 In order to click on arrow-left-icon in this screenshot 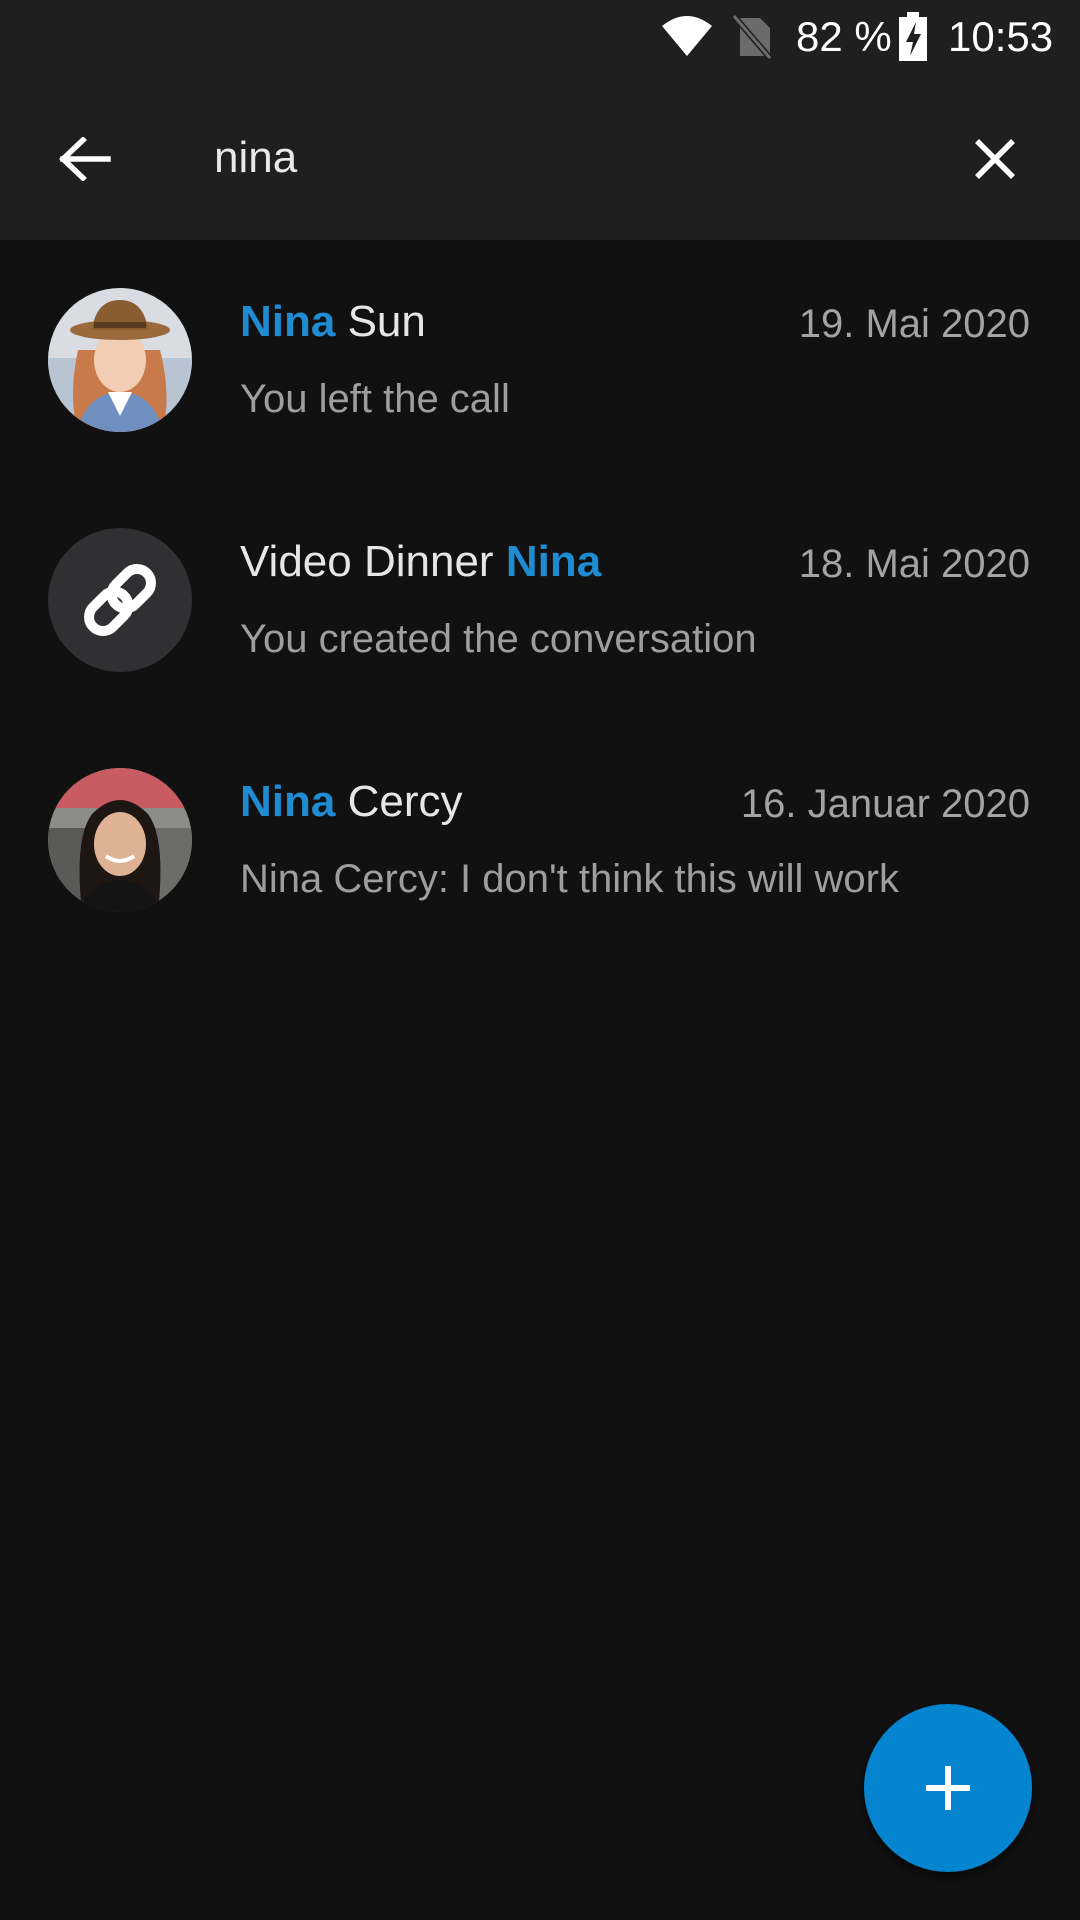, I will do `click(85, 159)`.